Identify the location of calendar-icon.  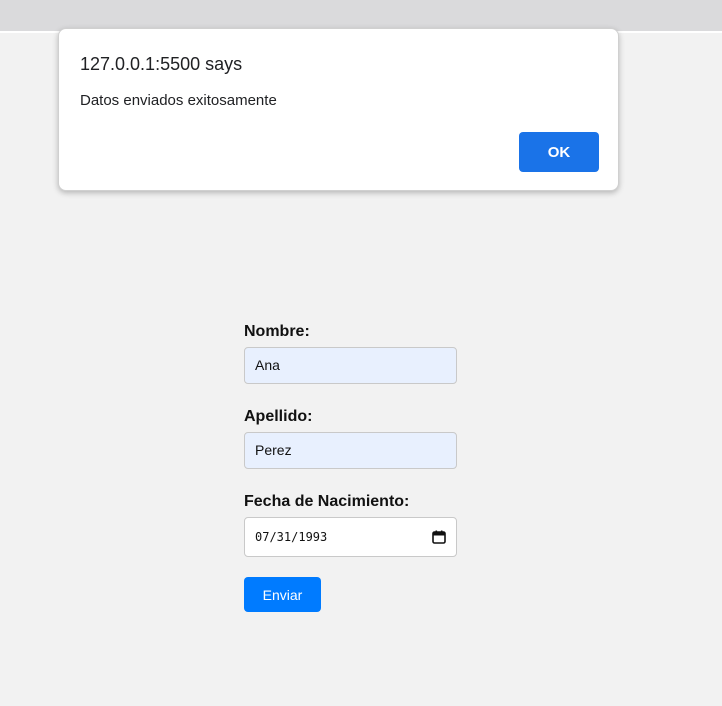
(439, 537).